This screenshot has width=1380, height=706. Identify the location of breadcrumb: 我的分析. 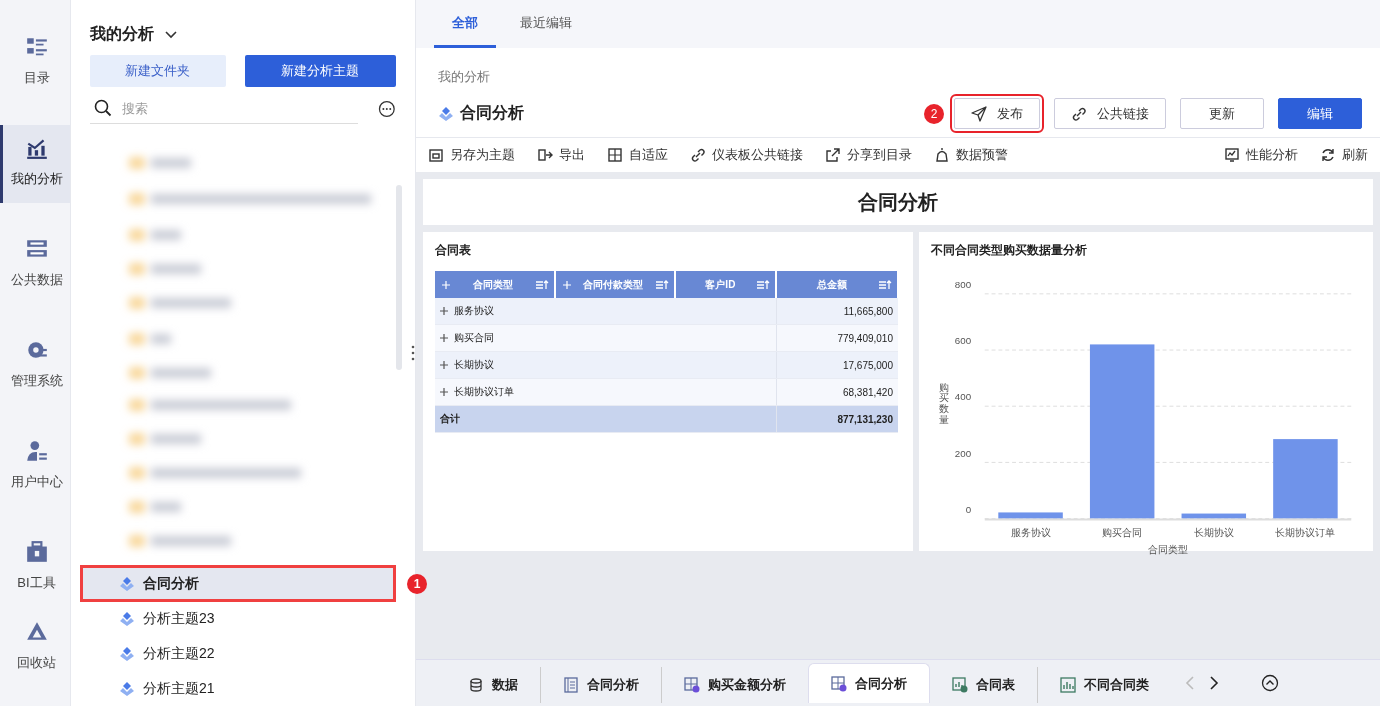
(464, 76).